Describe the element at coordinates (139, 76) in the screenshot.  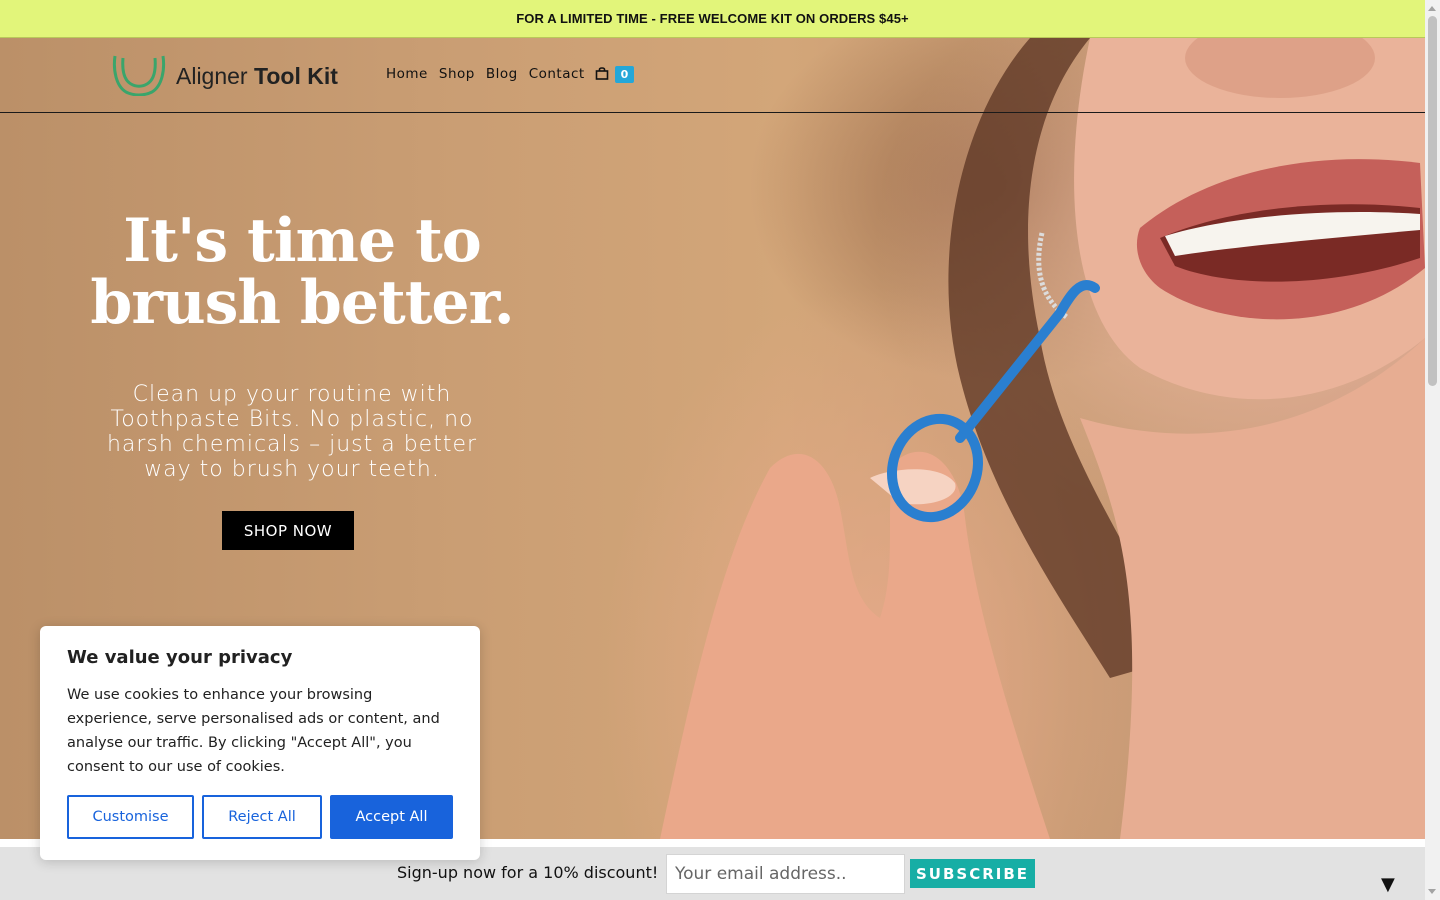
I see `aligner-logo-icon` at that location.